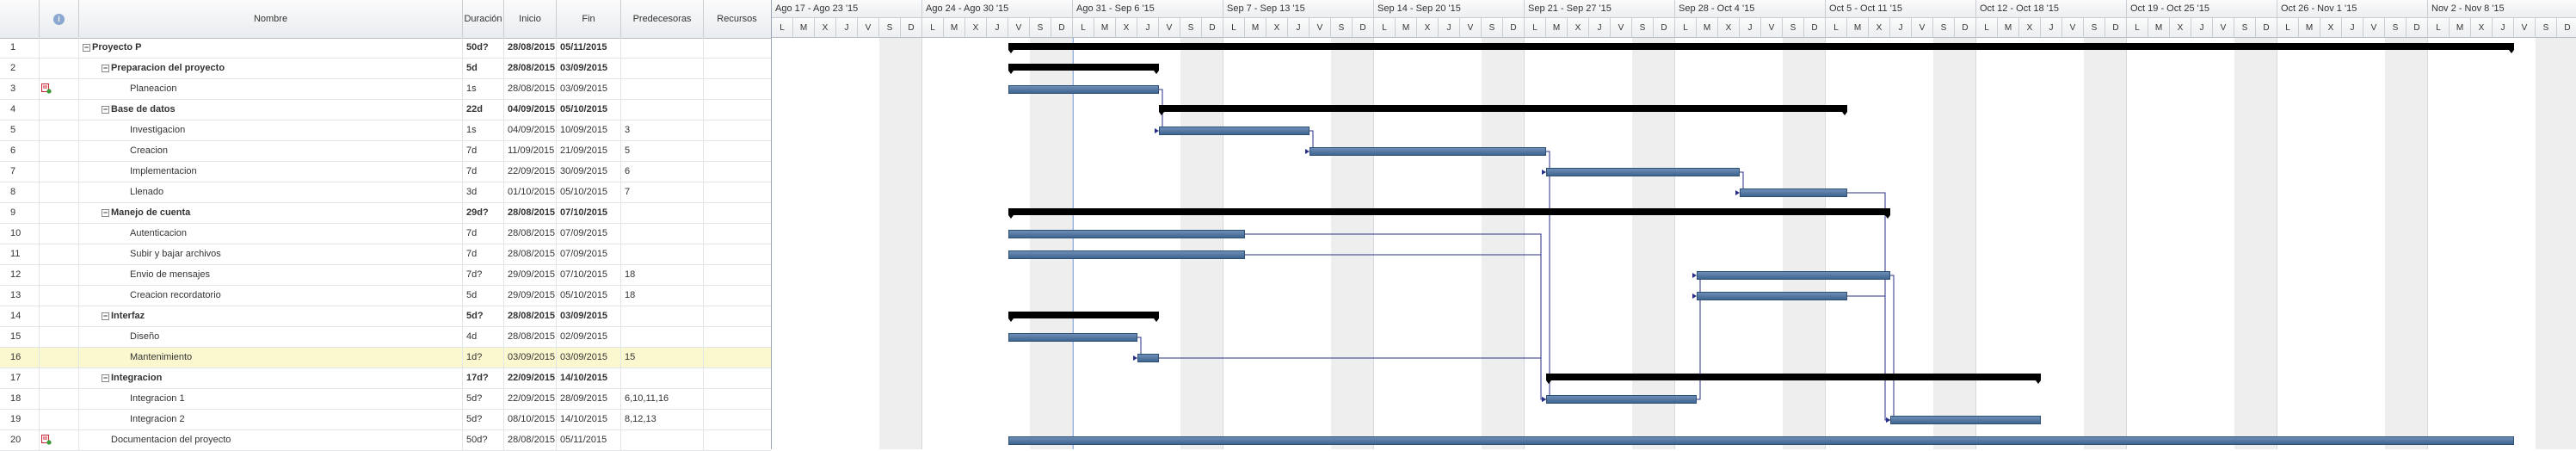 The image size is (2576, 451). I want to click on task-finish: 02/09/2015, so click(589, 337).